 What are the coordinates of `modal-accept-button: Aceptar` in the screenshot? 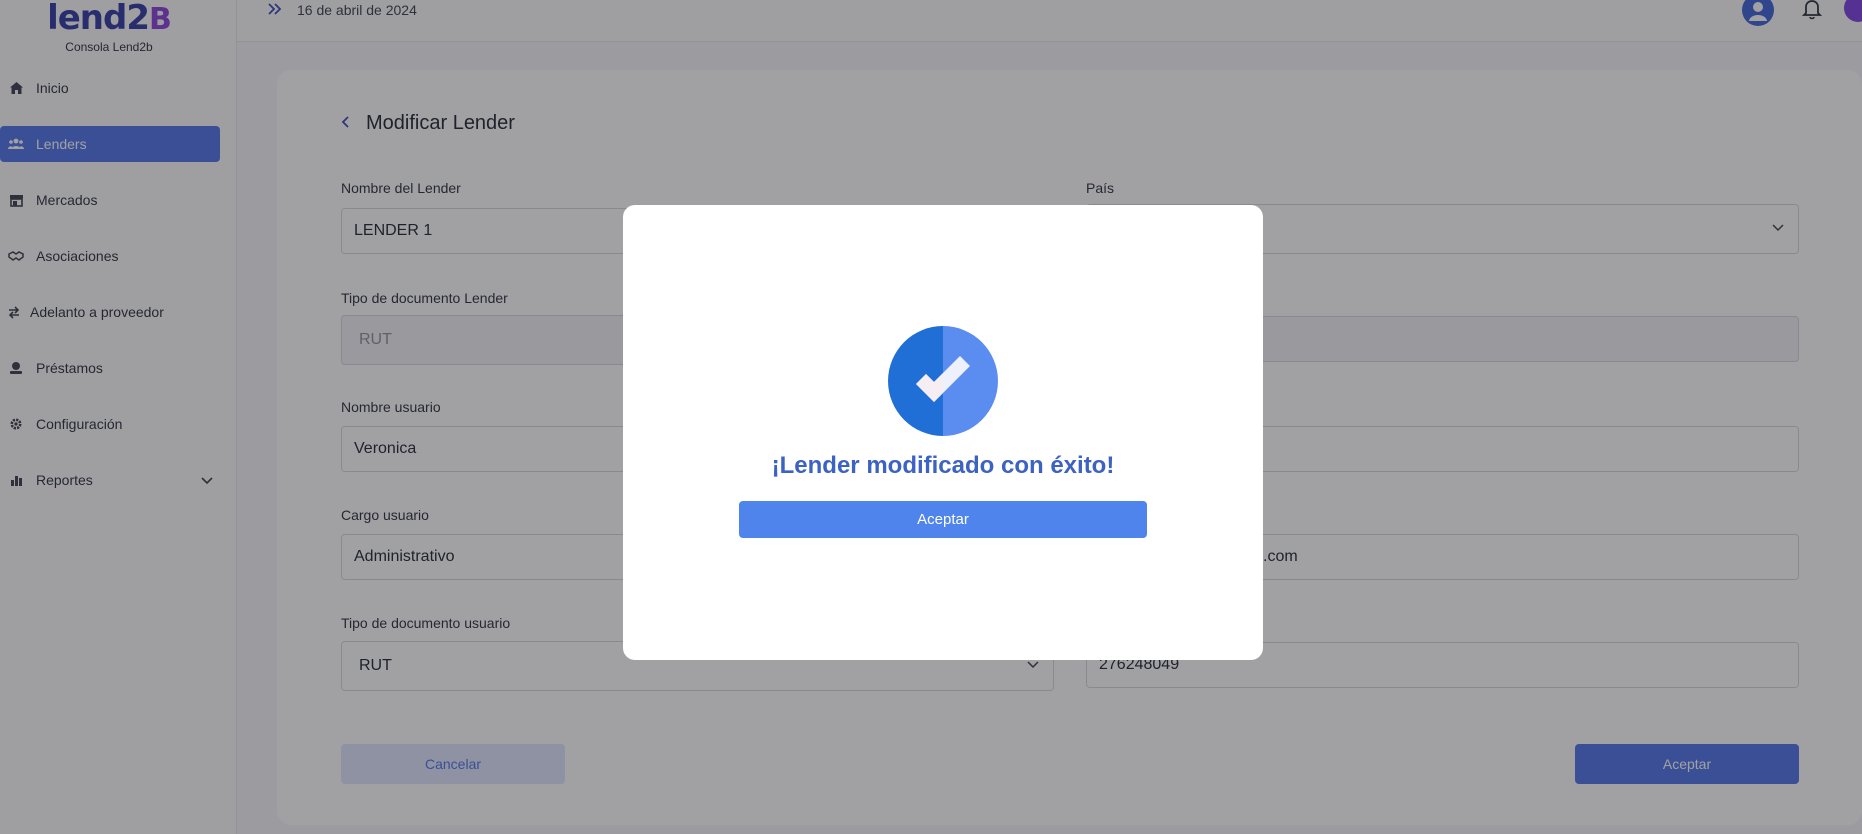 It's located at (943, 519).